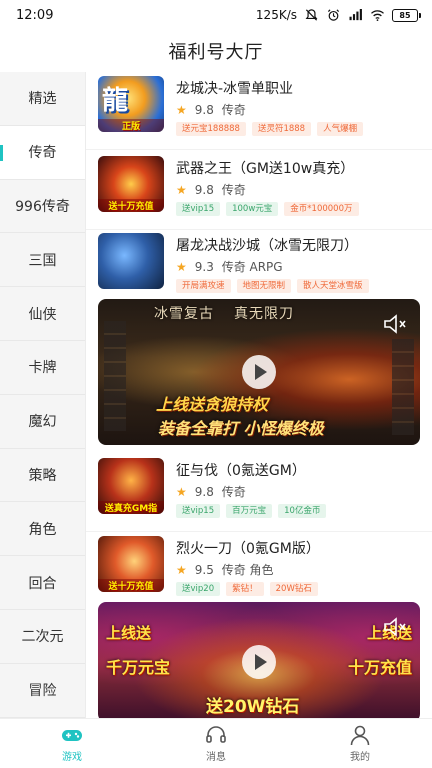 The height and width of the screenshot is (768, 432). I want to click on sidebar-item-label: 996传奇, so click(42, 206).